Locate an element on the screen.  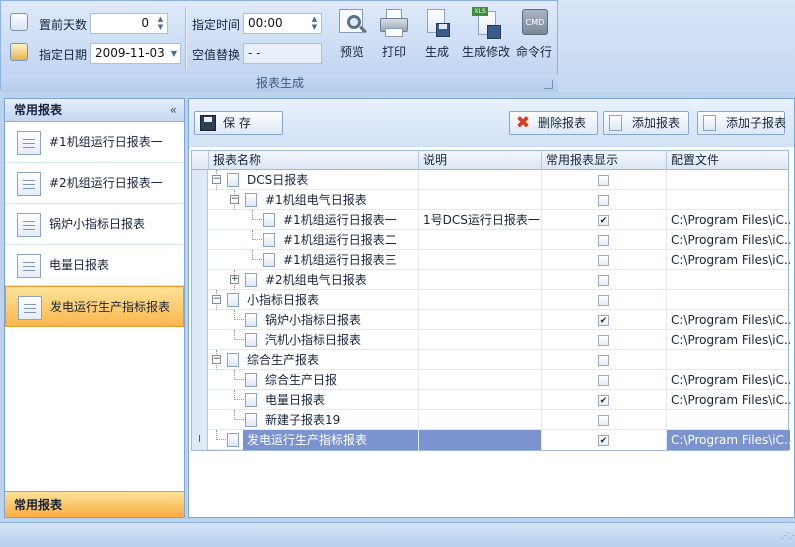
print-button: 打印 is located at coordinates (394, 37).